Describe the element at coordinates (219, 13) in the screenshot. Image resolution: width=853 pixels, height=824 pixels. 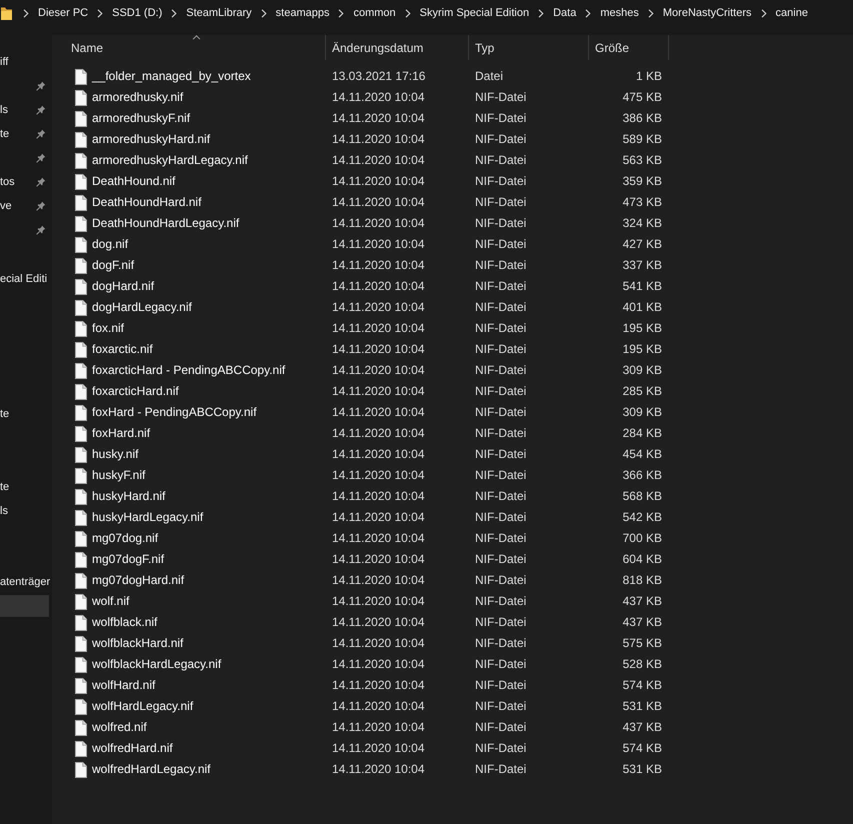
I see `breadcrumb-item: SteamLibrary` at that location.